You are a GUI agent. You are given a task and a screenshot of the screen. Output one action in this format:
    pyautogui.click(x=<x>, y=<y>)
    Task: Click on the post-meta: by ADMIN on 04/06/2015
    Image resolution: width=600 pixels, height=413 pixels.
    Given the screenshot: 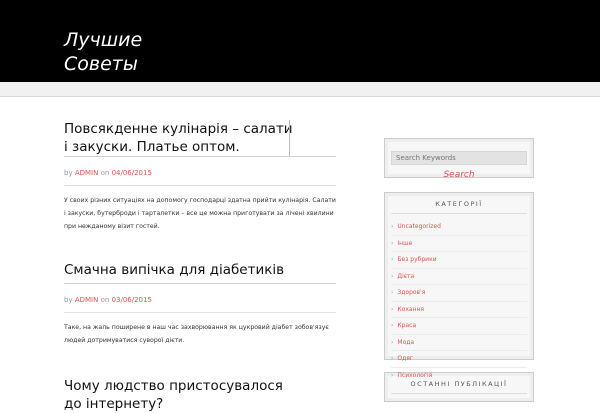 What is the action you would take?
    pyautogui.click(x=200, y=173)
    